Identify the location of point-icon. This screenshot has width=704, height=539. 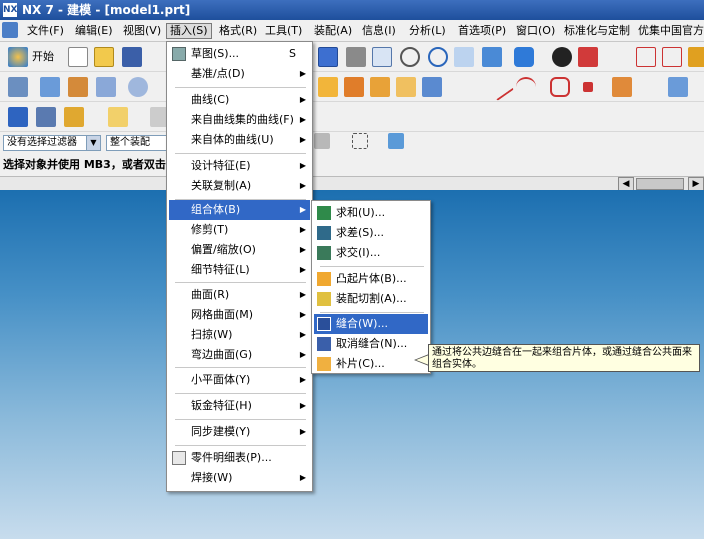
(588, 87).